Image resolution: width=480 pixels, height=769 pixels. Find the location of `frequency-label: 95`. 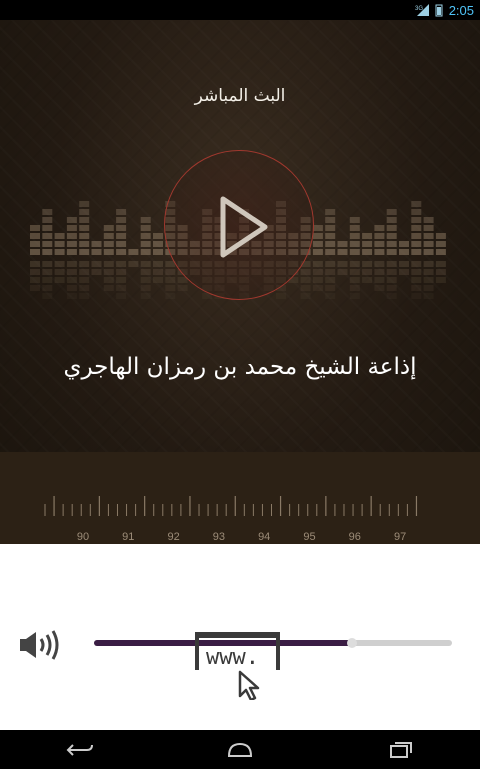

frequency-label: 95 is located at coordinates (309, 537).